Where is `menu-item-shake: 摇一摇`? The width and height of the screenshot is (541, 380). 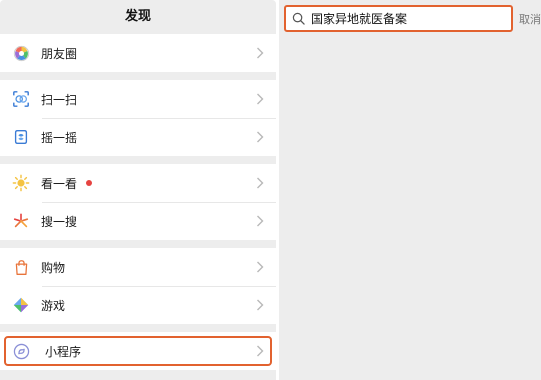
menu-item-shake: 摇一摇 is located at coordinates (138, 137).